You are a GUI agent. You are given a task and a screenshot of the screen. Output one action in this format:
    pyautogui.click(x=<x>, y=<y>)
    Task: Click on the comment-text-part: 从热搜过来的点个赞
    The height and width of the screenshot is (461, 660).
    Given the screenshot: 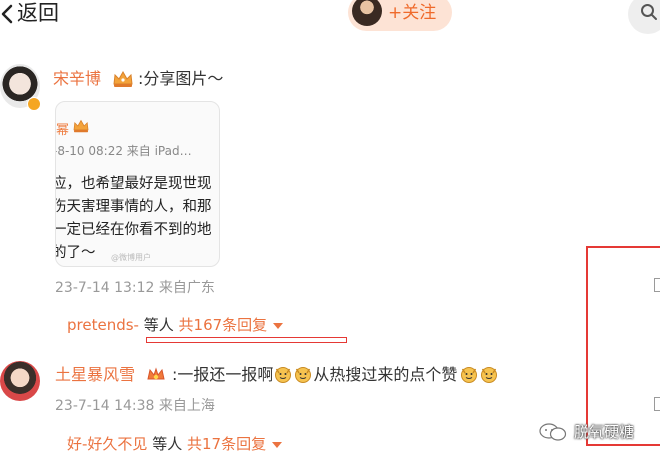 What is the action you would take?
    pyautogui.click(x=385, y=374)
    